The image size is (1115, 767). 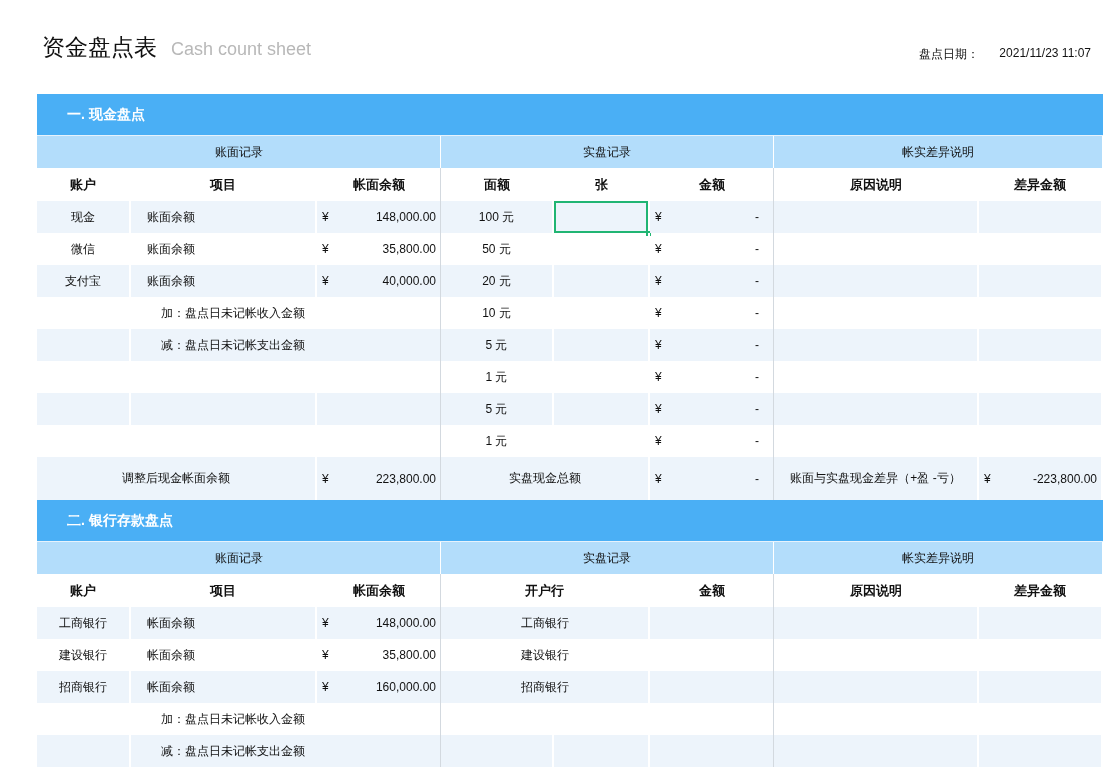 What do you see at coordinates (757, 478) in the screenshot?
I see `total-amount: -` at bounding box center [757, 478].